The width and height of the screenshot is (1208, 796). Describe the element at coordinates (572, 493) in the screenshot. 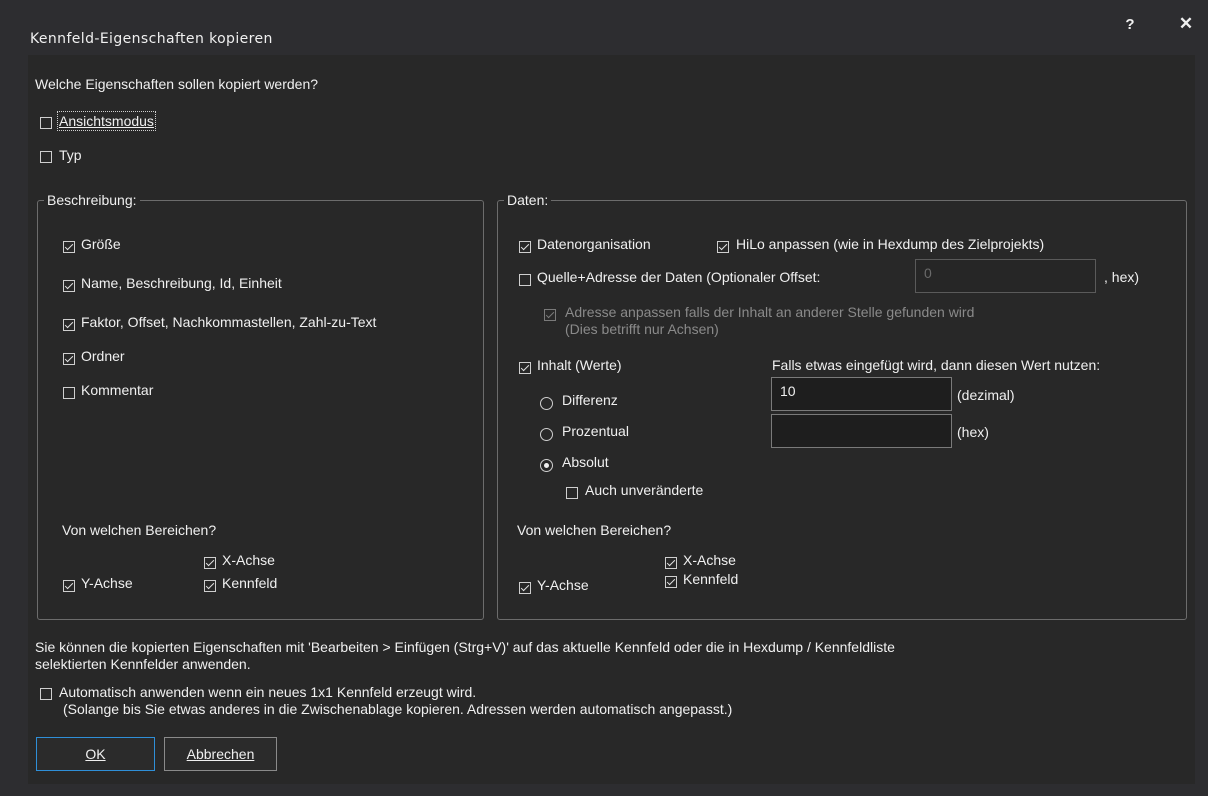

I see `auch-unveraenderte-checkbox` at that location.